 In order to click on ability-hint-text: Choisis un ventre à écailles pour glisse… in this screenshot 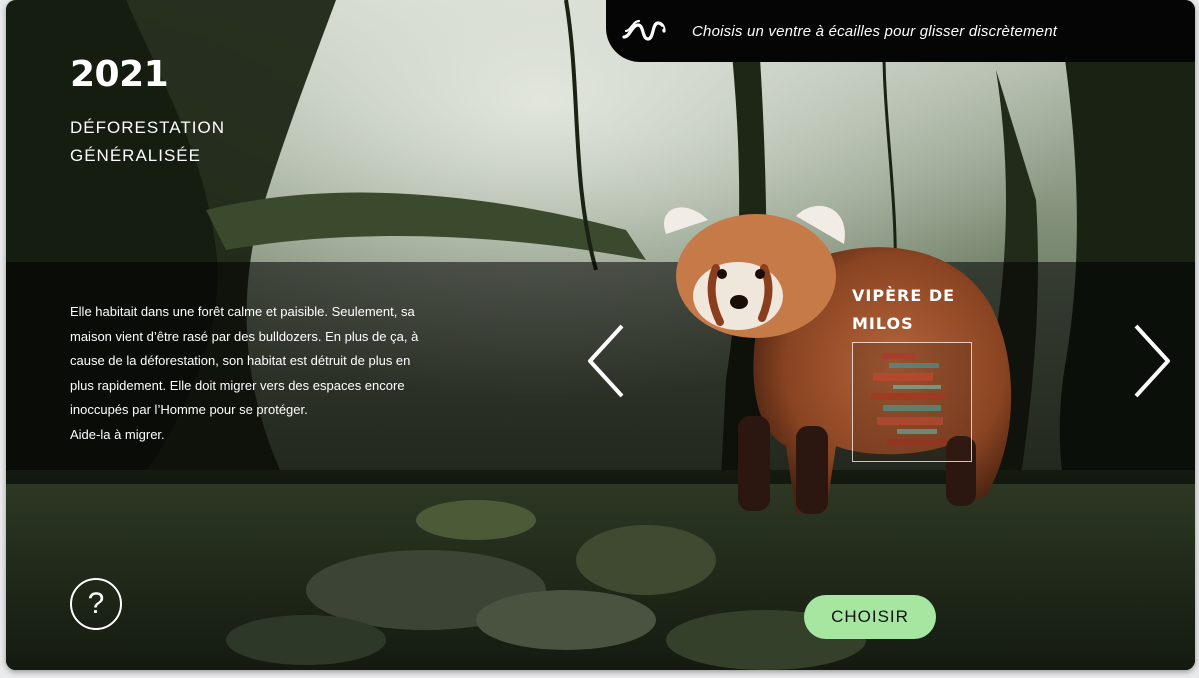, I will do `click(875, 31)`.